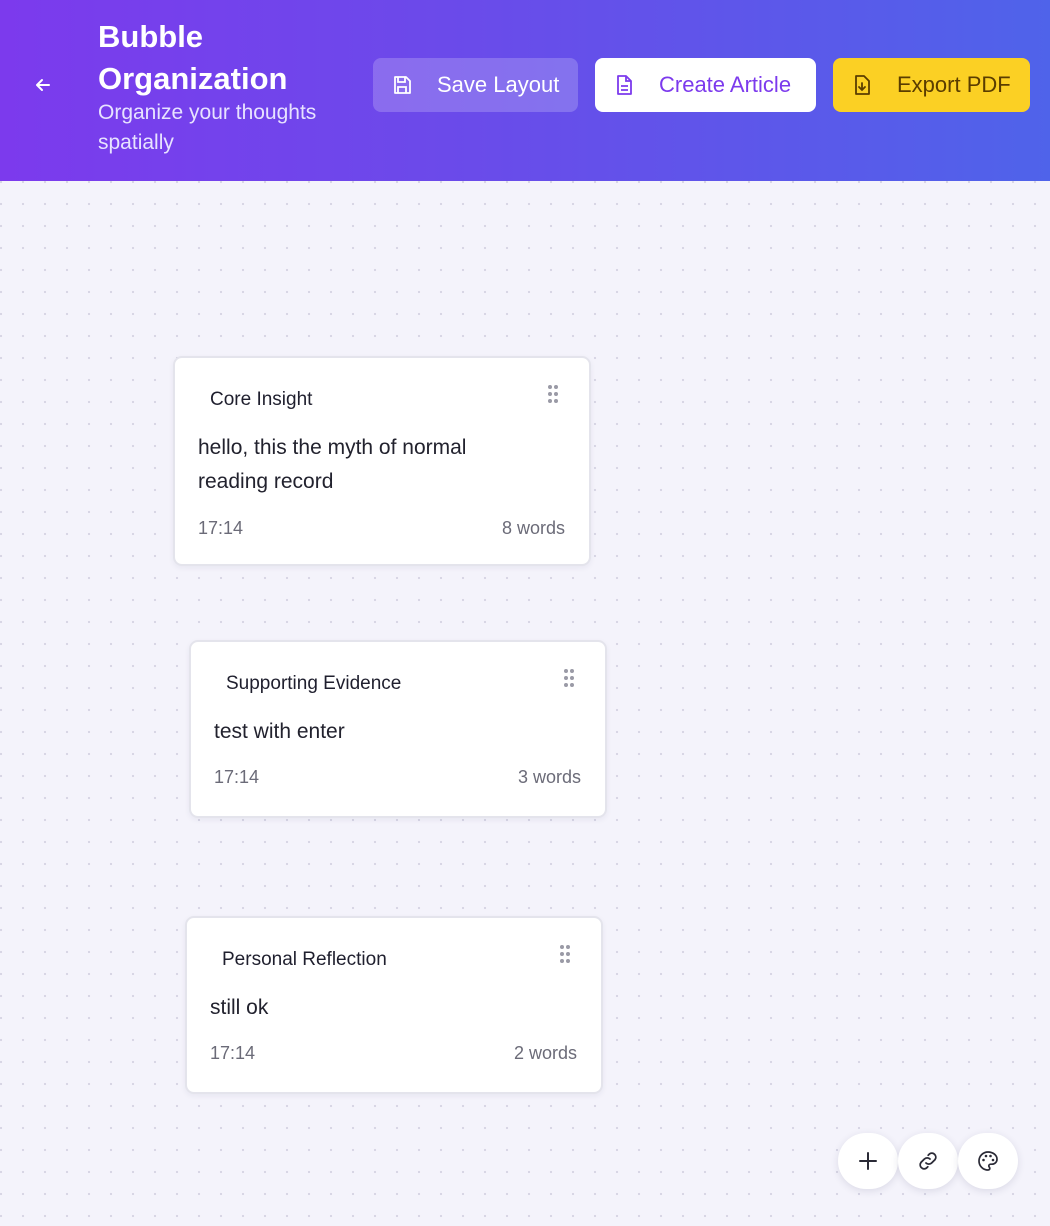 This screenshot has height=1226, width=1050. I want to click on back-button, so click(43, 85).